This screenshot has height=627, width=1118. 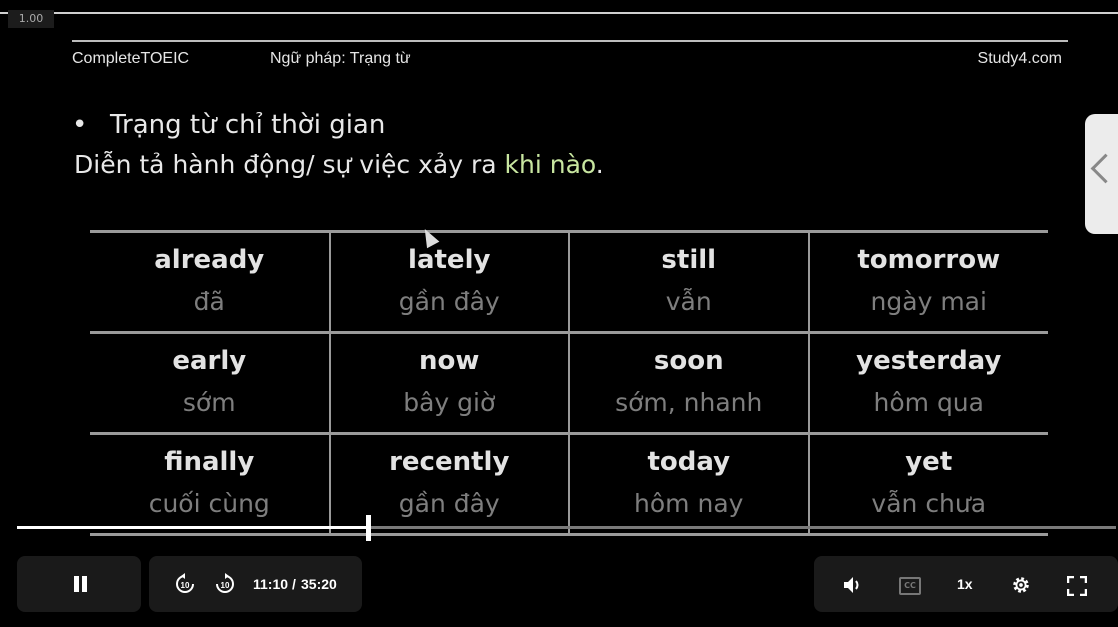 What do you see at coordinates (368, 528) in the screenshot?
I see `seek-handle` at bounding box center [368, 528].